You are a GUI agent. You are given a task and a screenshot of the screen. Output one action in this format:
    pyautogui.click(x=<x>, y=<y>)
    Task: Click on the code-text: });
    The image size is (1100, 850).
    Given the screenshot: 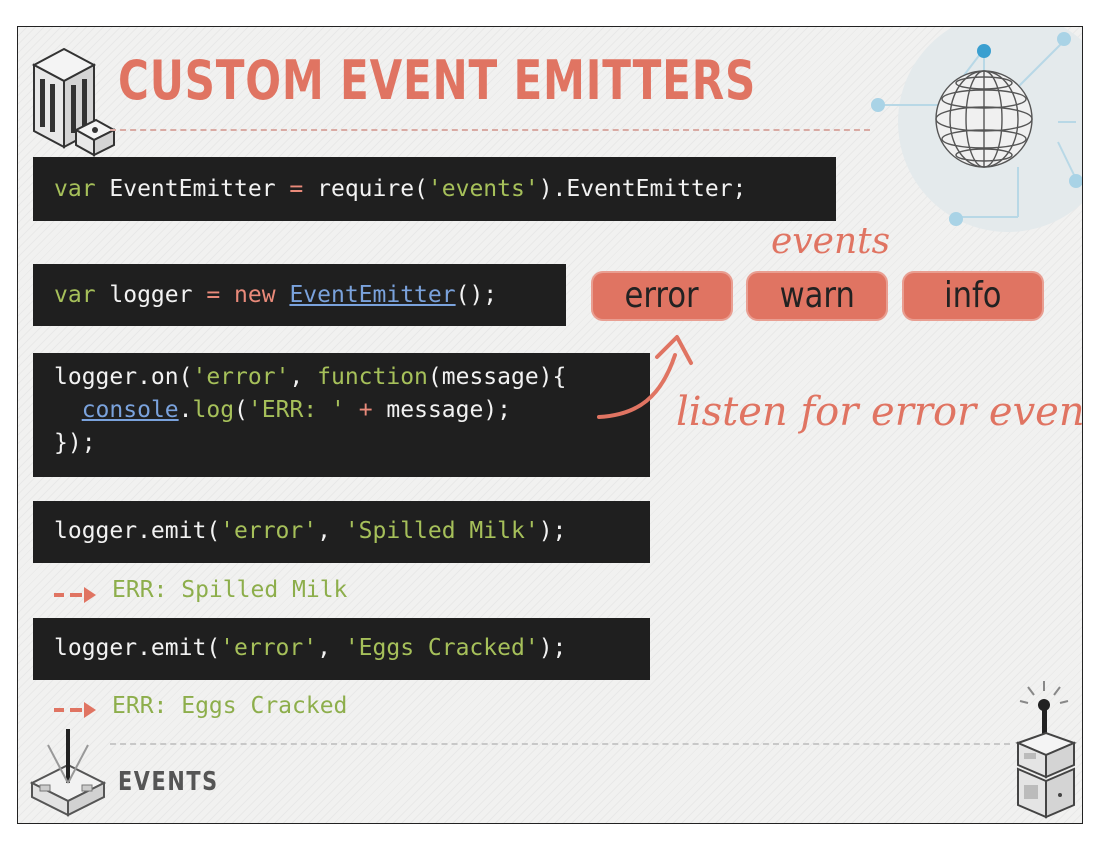 What is the action you would take?
    pyautogui.click(x=75, y=443)
    